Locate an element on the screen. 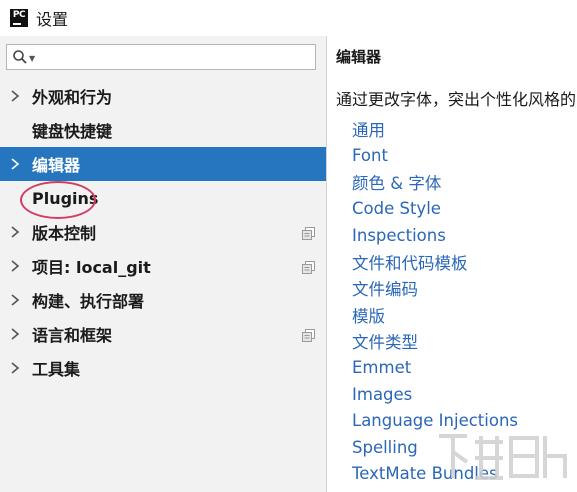 The image size is (577, 492). tree-item: 版本控制 is located at coordinates (163, 232).